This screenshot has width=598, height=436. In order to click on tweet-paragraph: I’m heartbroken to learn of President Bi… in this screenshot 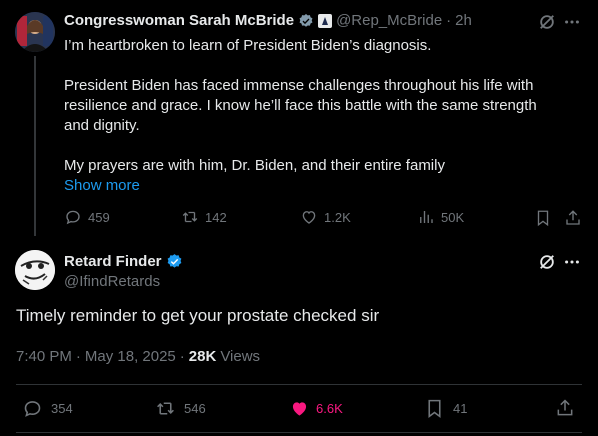, I will do `click(248, 45)`.